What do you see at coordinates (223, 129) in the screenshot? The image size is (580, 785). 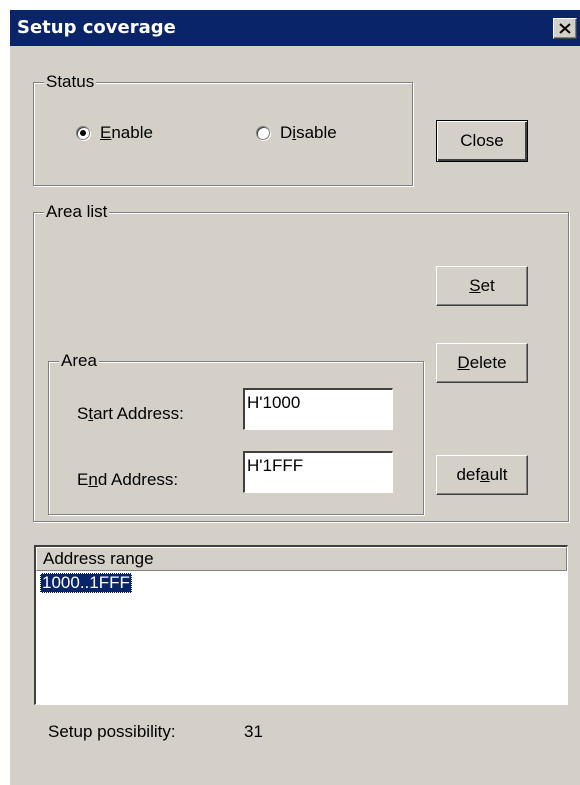 I see `status-group: Status Enable Disable` at bounding box center [223, 129].